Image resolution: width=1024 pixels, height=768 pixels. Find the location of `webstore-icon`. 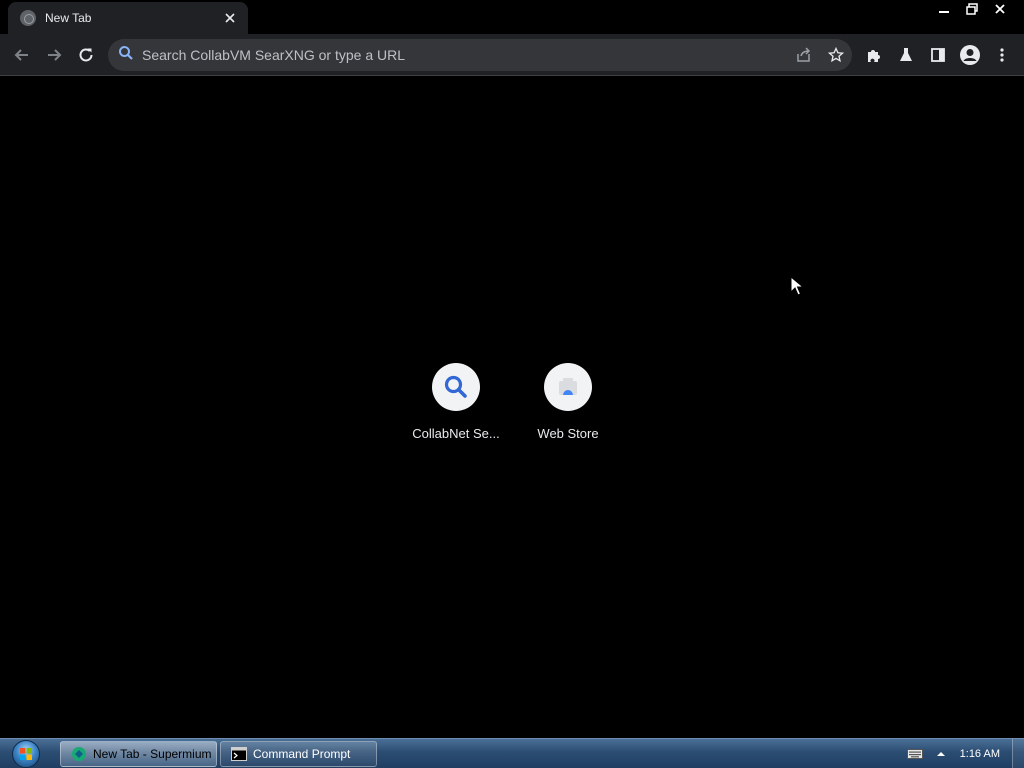

webstore-icon is located at coordinates (568, 386).